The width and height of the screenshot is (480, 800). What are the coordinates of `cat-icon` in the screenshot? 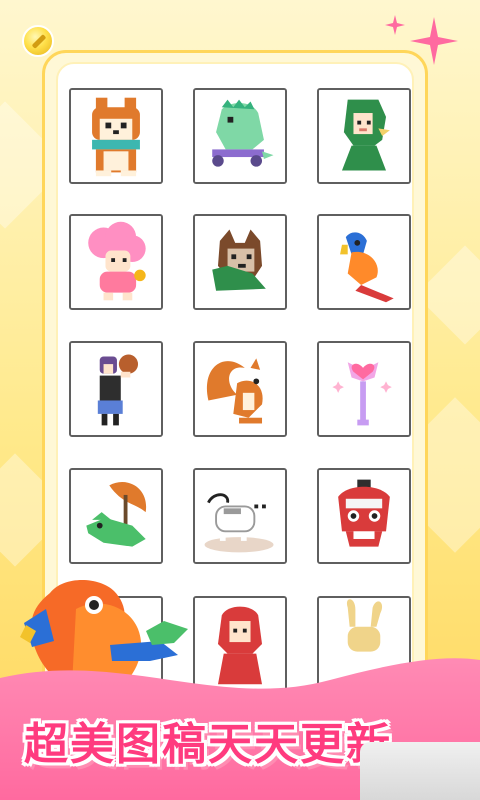 It's located at (240, 516).